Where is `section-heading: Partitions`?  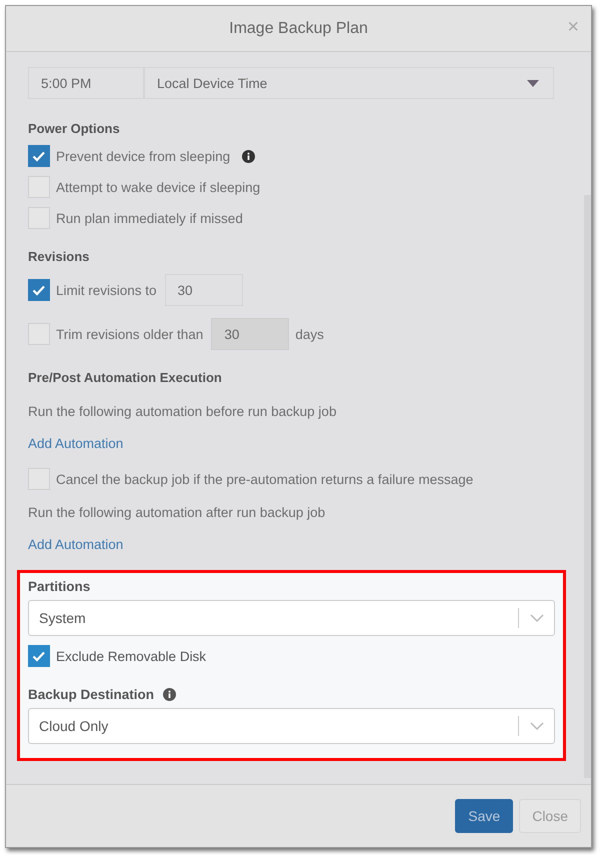 section-heading: Partitions is located at coordinates (60, 586).